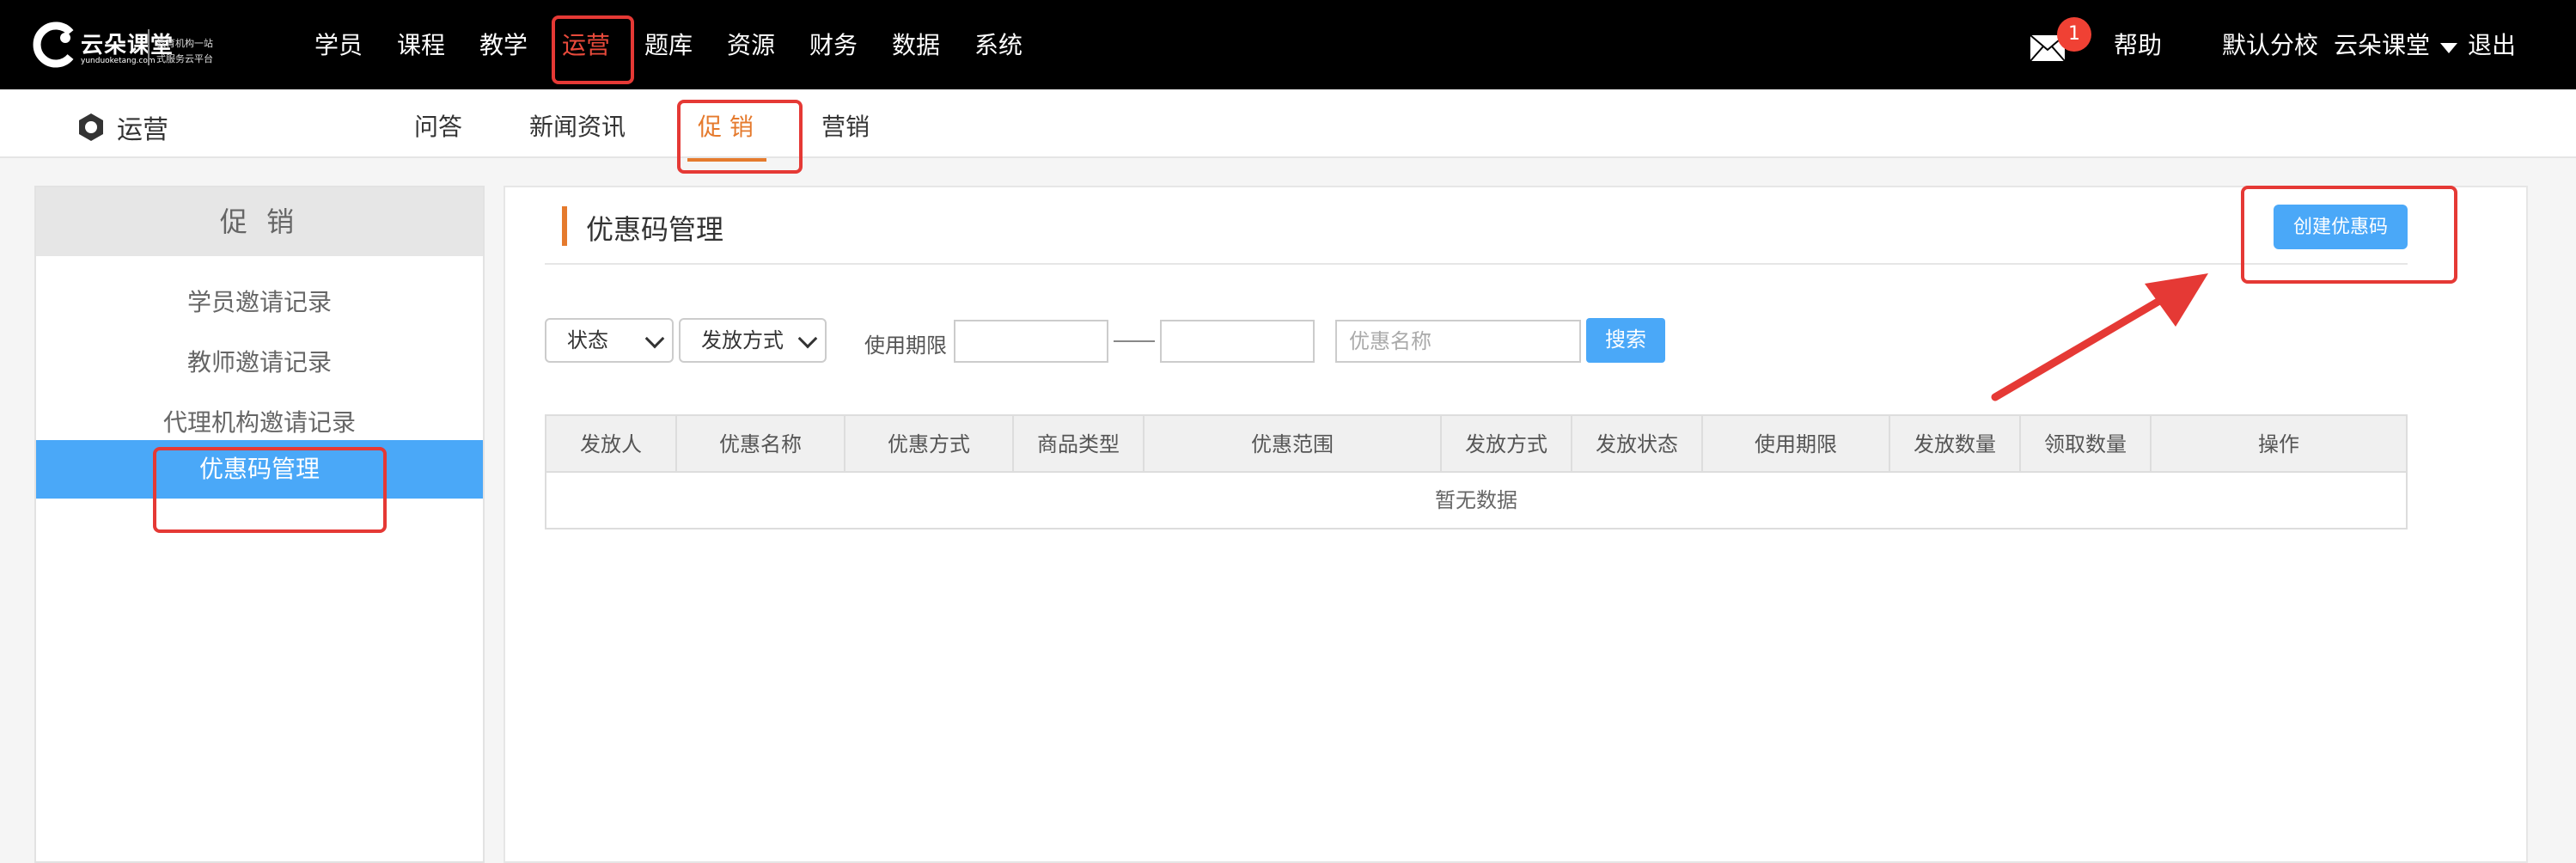 The height and width of the screenshot is (863, 2576). What do you see at coordinates (1458, 341) in the screenshot?
I see `coupon-name-input` at bounding box center [1458, 341].